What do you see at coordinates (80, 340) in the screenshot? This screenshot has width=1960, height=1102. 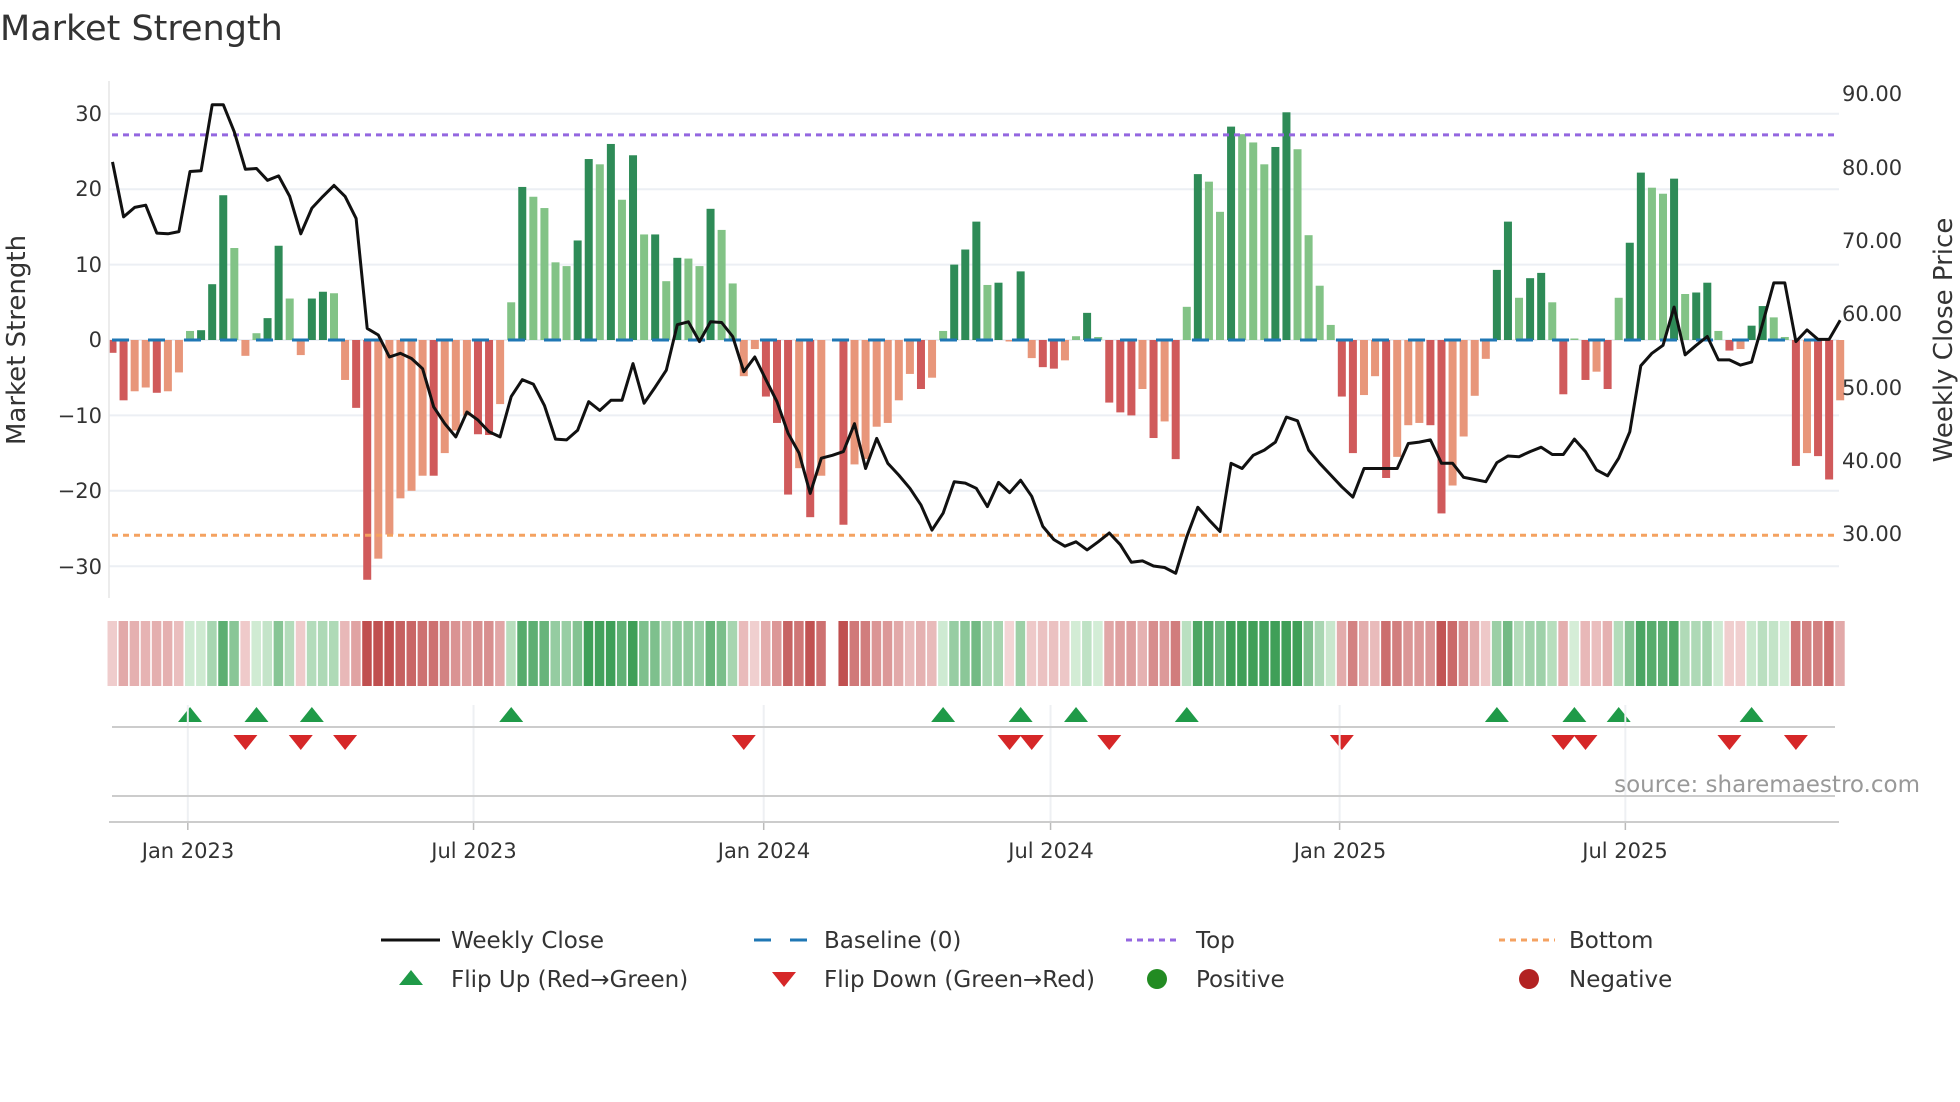 I see `y-axis-labels: 30 20 10 0 −10 −20 −30` at bounding box center [80, 340].